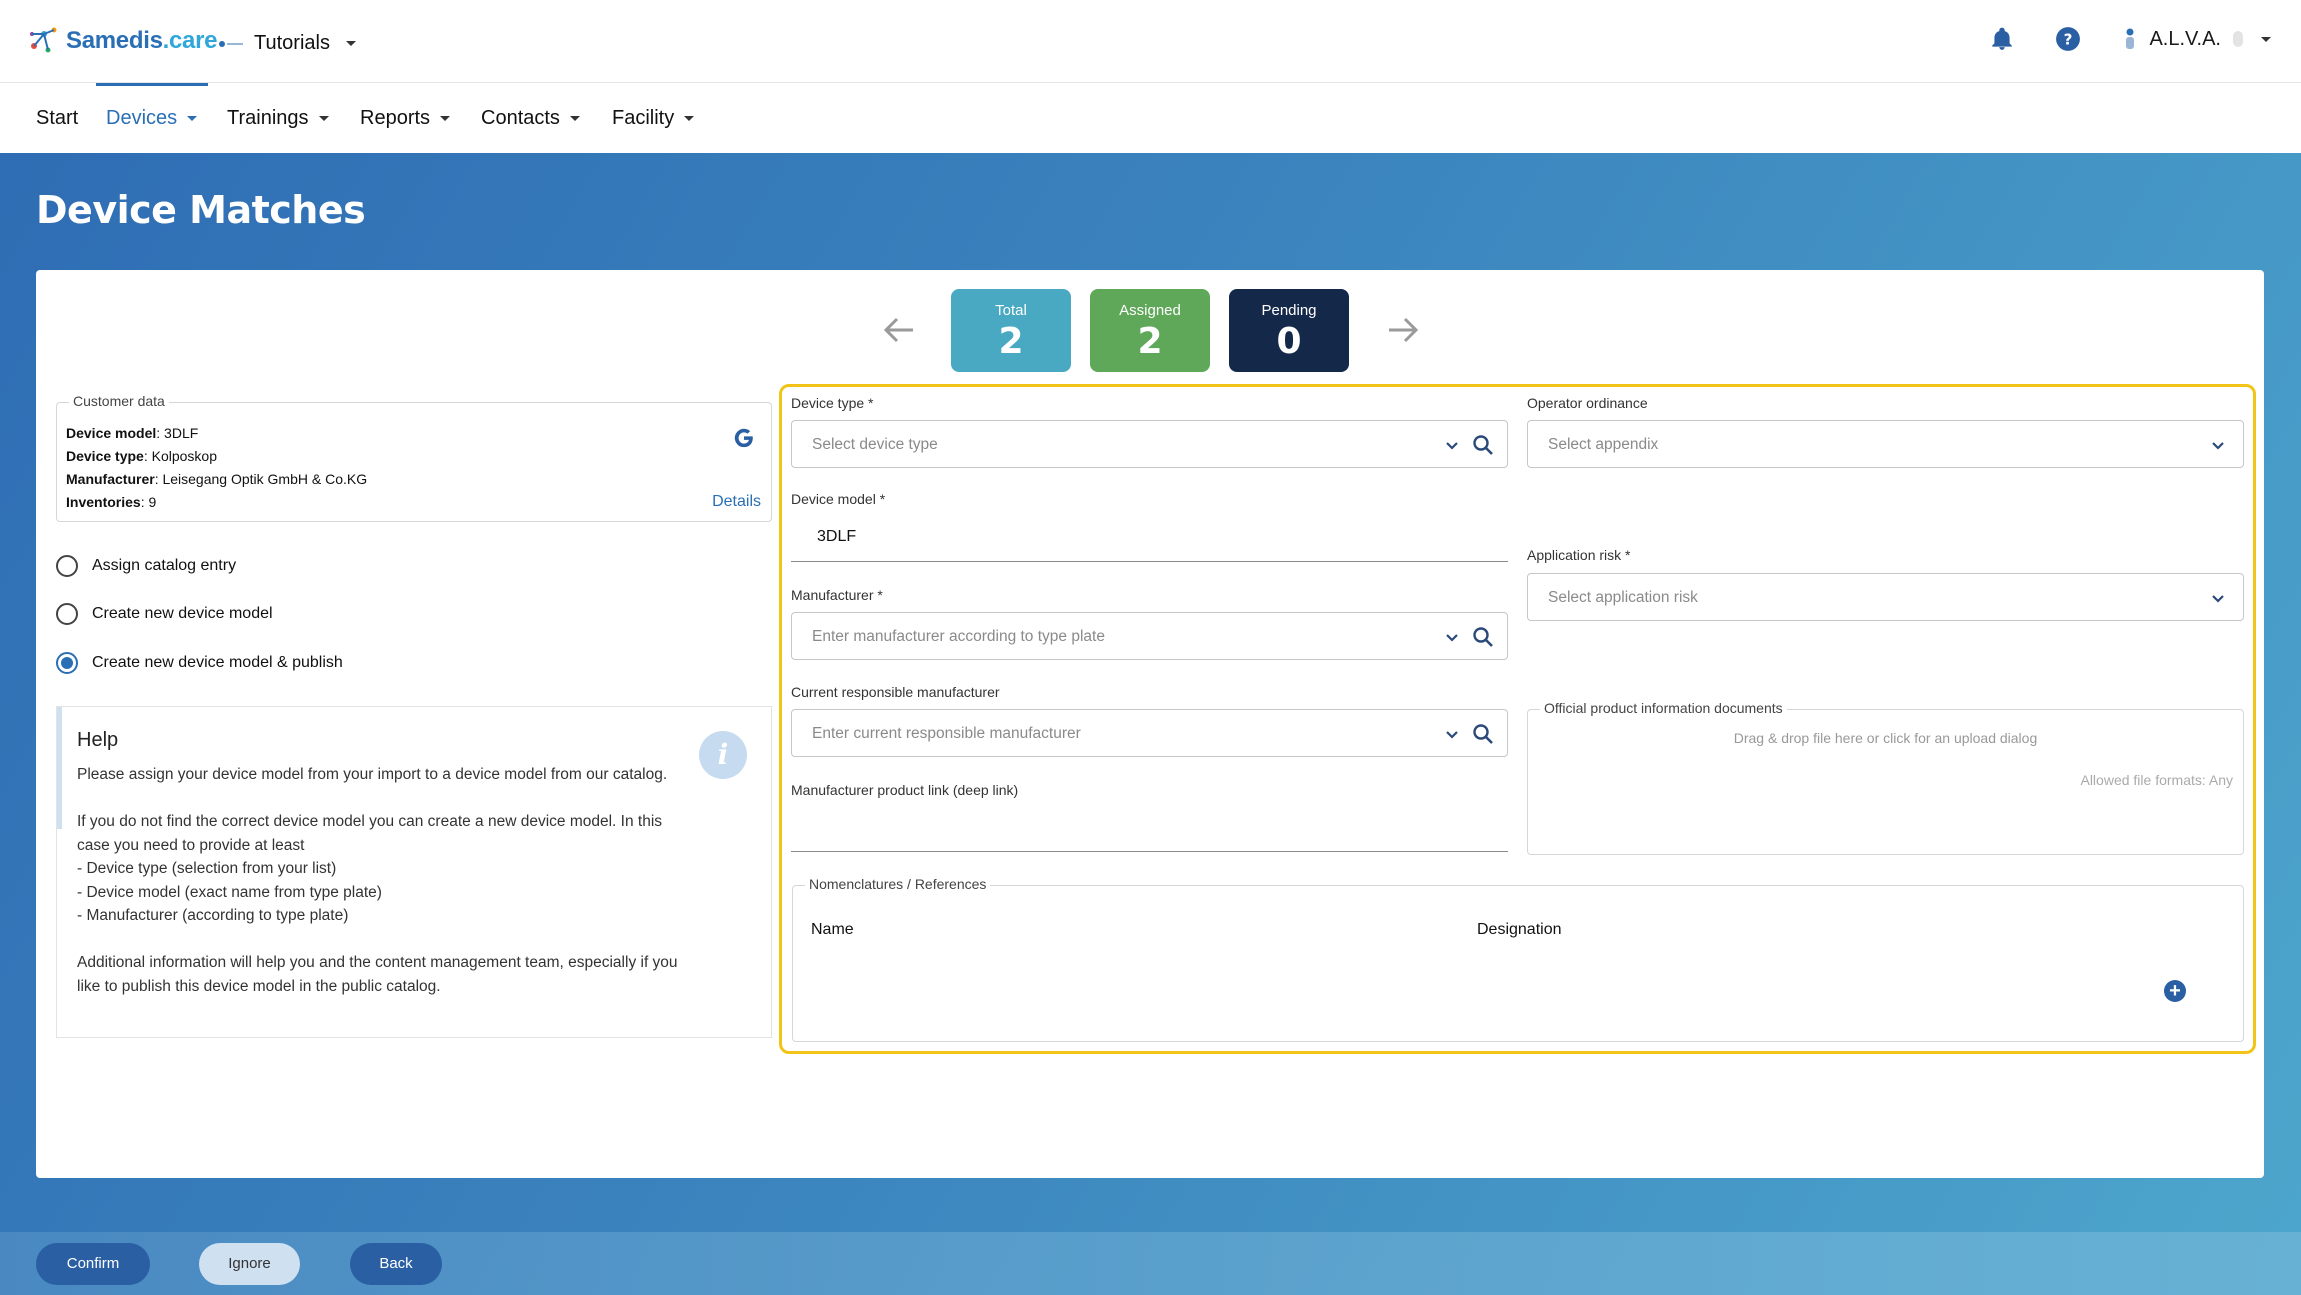 The width and height of the screenshot is (2301, 1295). I want to click on current-manufacturer-select: Enter current responsible manufacturer, so click(1149, 733).